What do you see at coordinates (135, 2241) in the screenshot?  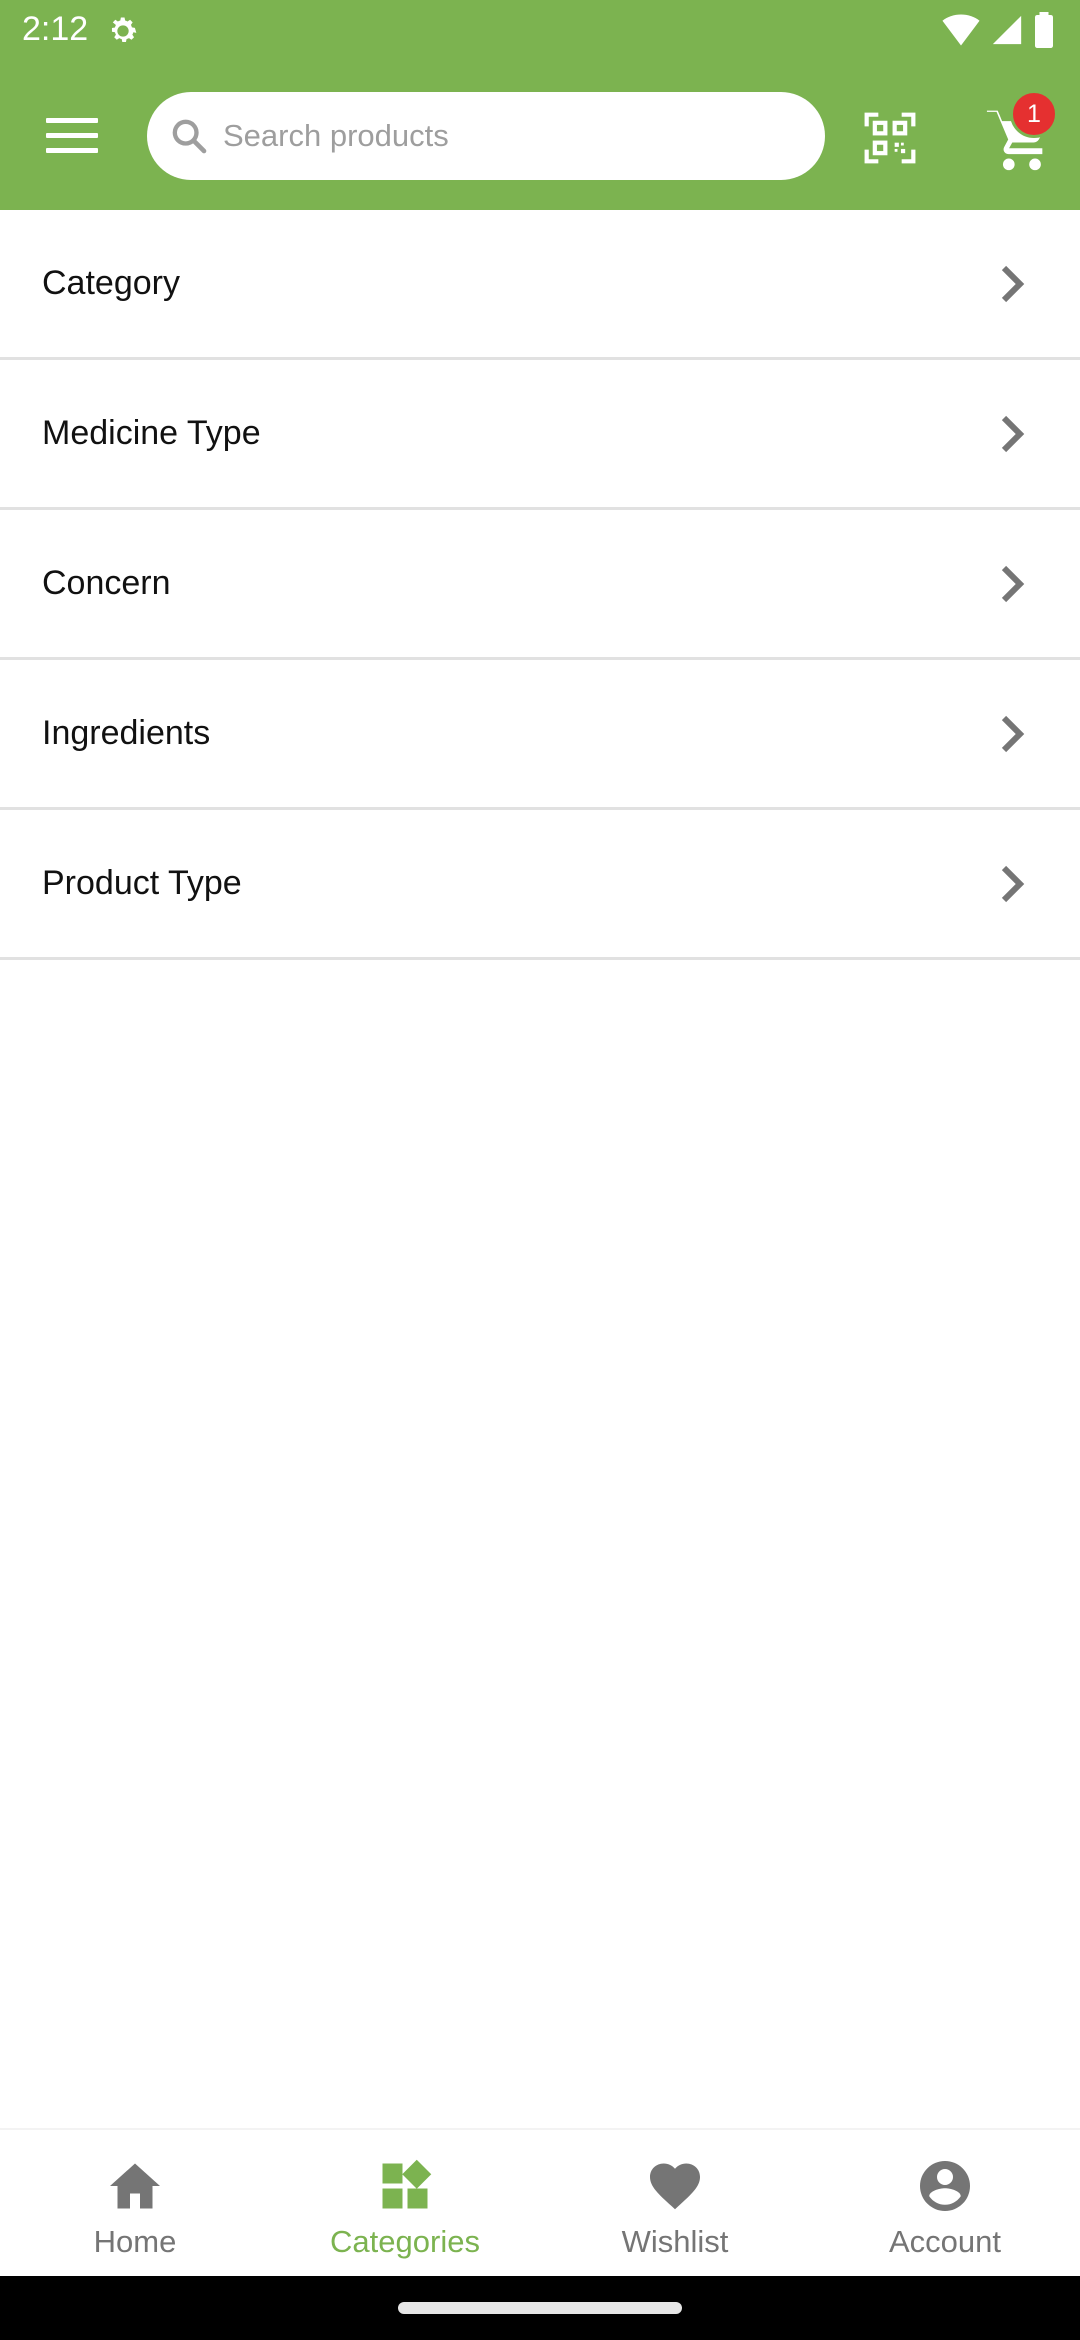 I see `nav-label: Home` at bounding box center [135, 2241].